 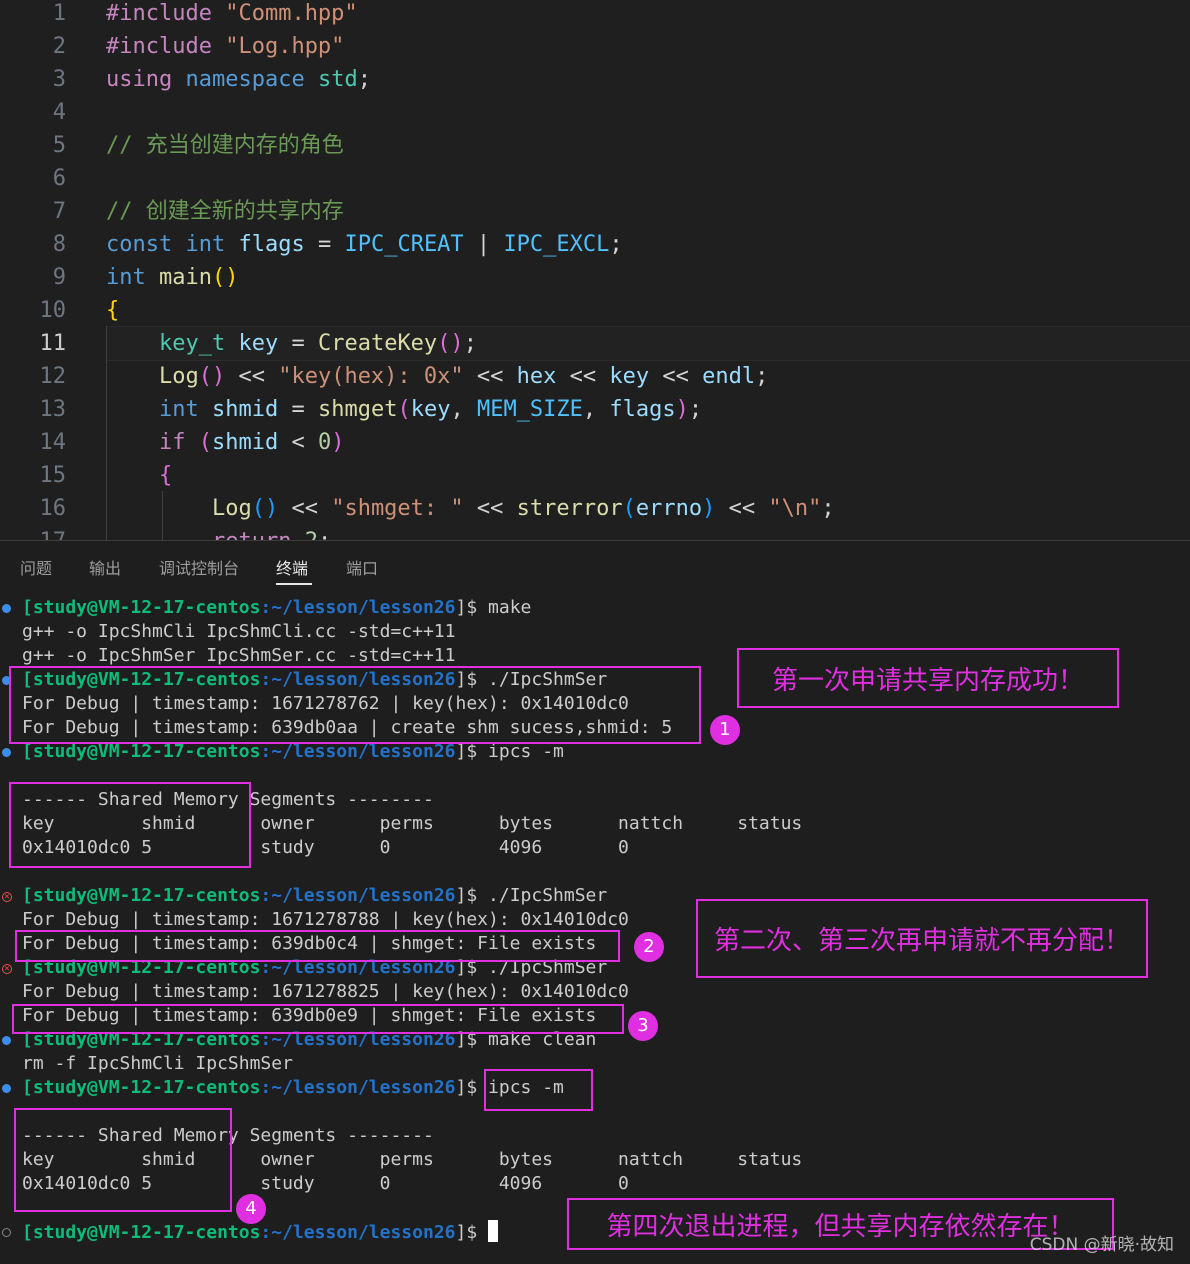 I want to click on code-token: {, so click(x=113, y=310).